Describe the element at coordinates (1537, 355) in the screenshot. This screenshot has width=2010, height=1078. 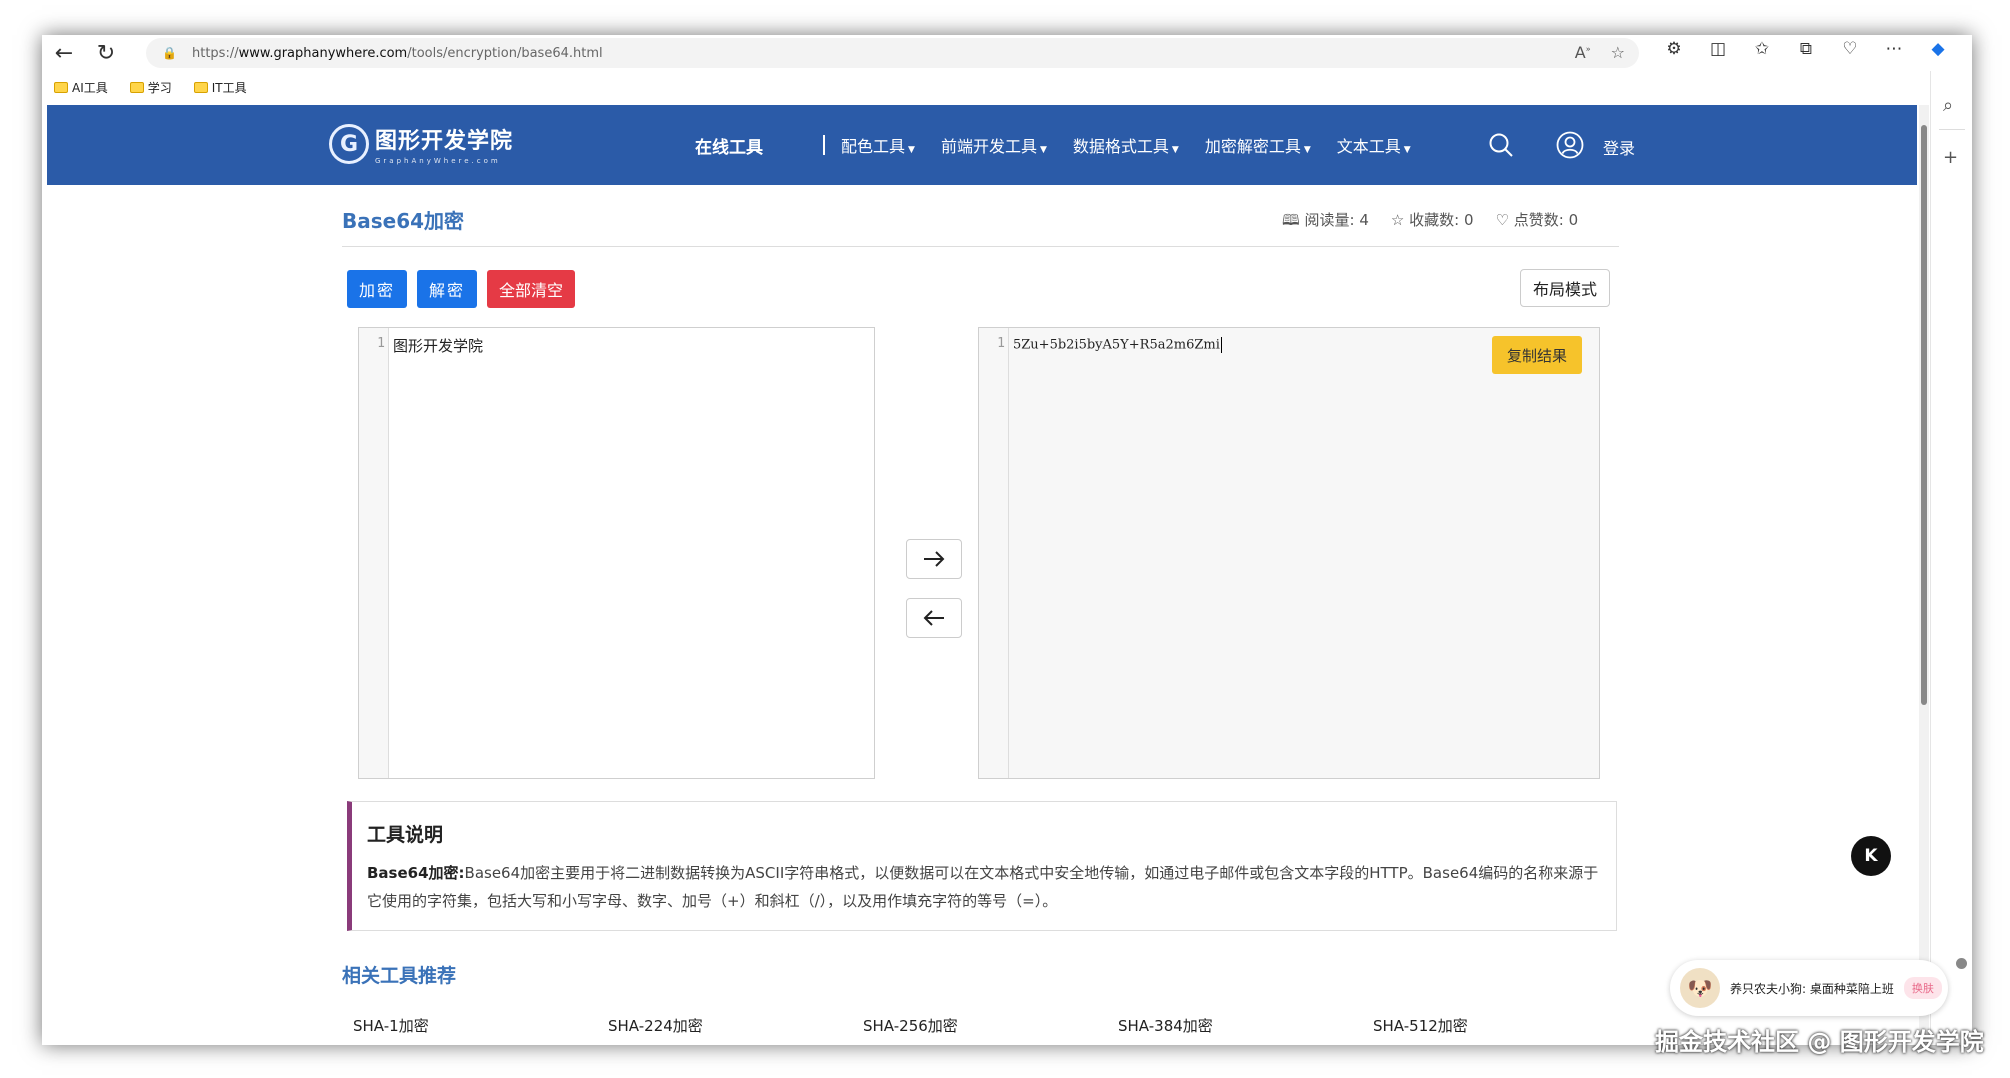
I see `copy-result-button: 复制结果` at that location.